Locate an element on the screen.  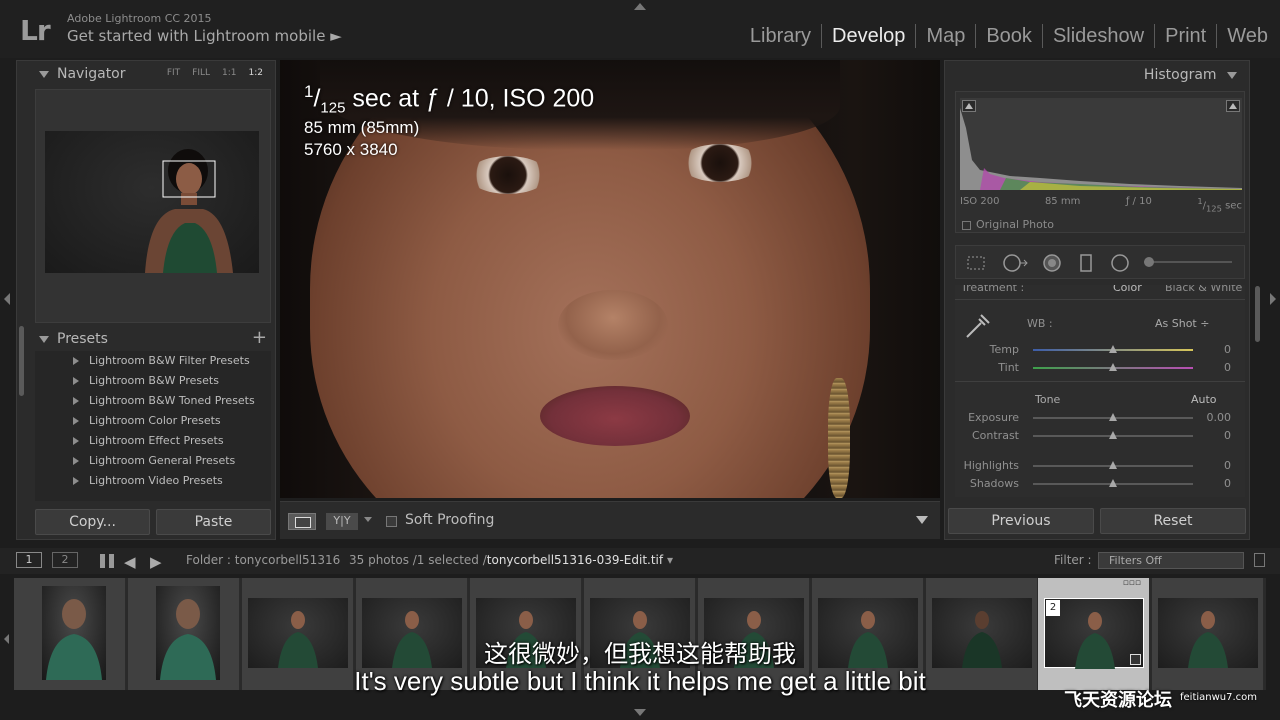
preset-folder: Lightroom Video Presets is located at coordinates (153, 481).